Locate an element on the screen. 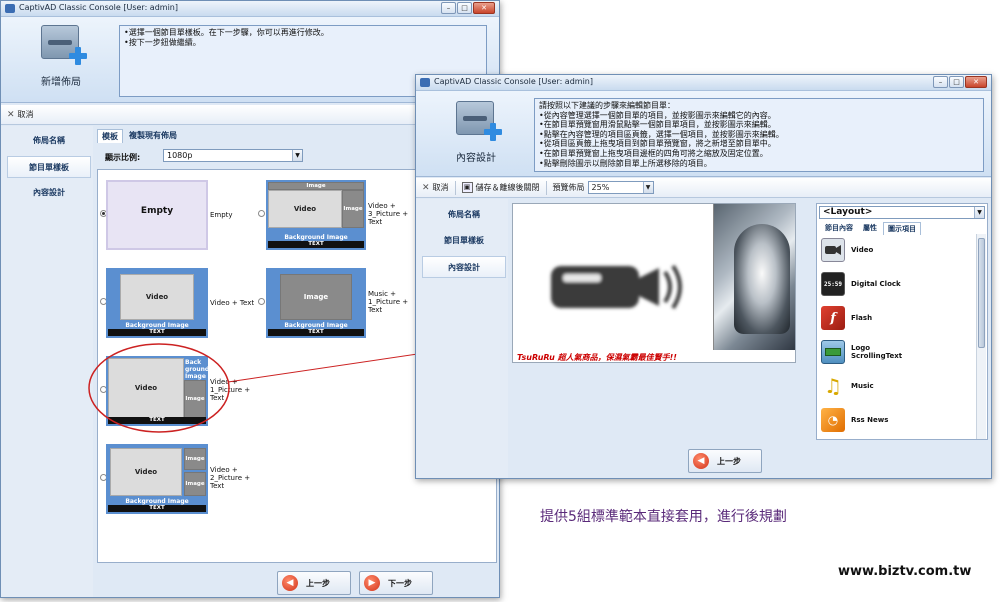  arrow-right-icon: ▶ is located at coordinates (372, 583).